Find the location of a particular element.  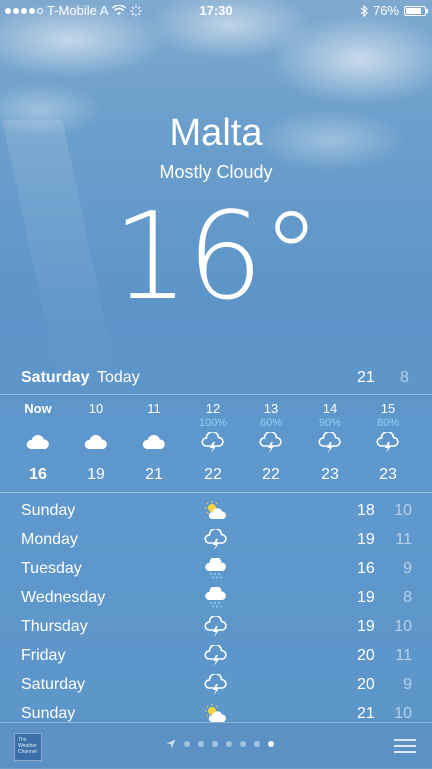

day-high: 18 is located at coordinates (366, 510).